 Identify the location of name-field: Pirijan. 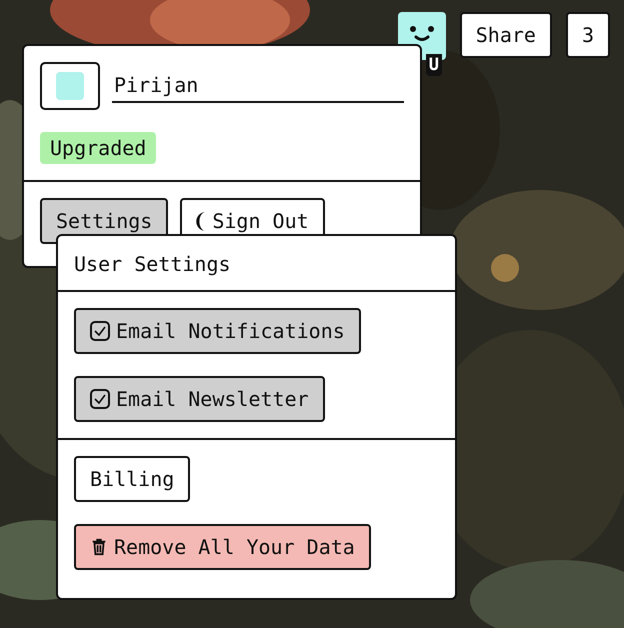
(258, 86).